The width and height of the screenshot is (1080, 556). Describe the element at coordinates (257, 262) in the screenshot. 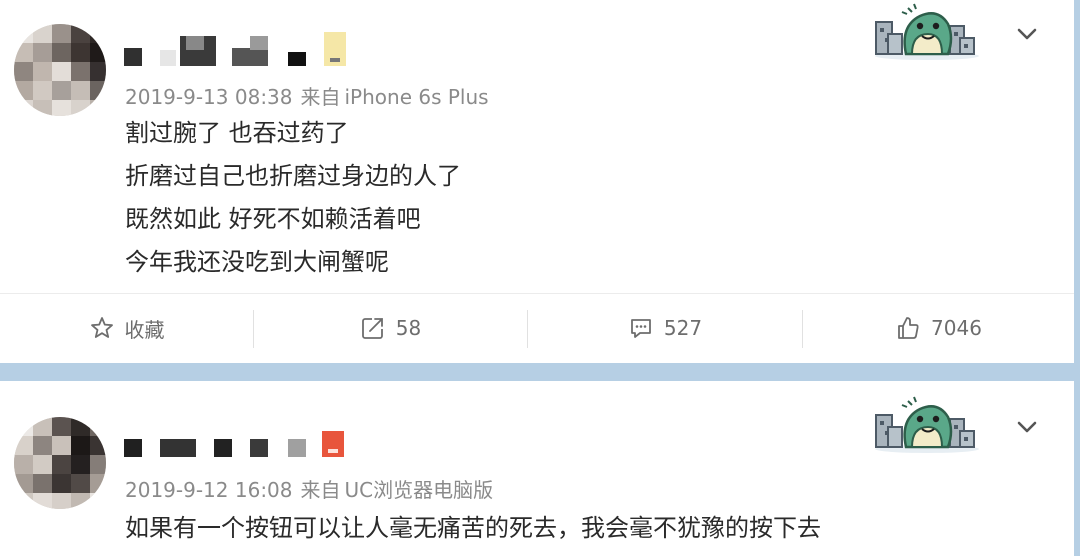

I see `post-line: 今年我还没吃到大闸蟹呢` at that location.